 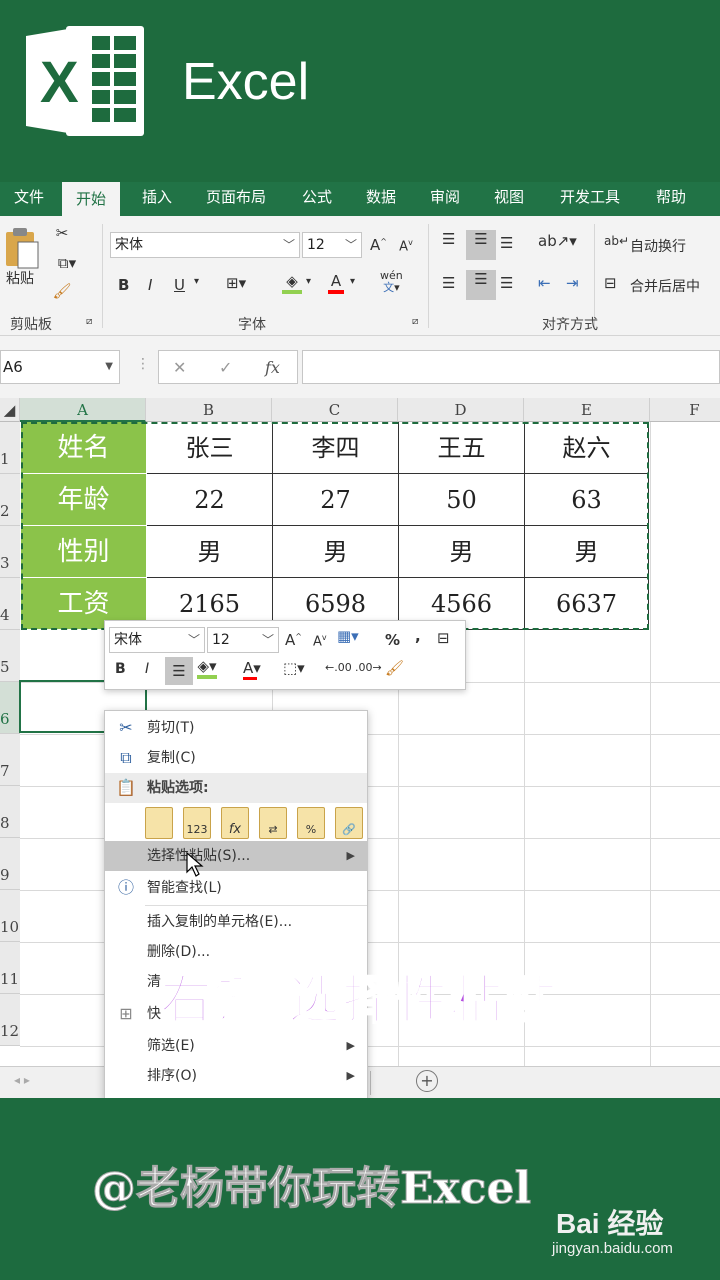 I want to click on scroll-left-icon: ◂ ▸, so click(x=22, y=1080).